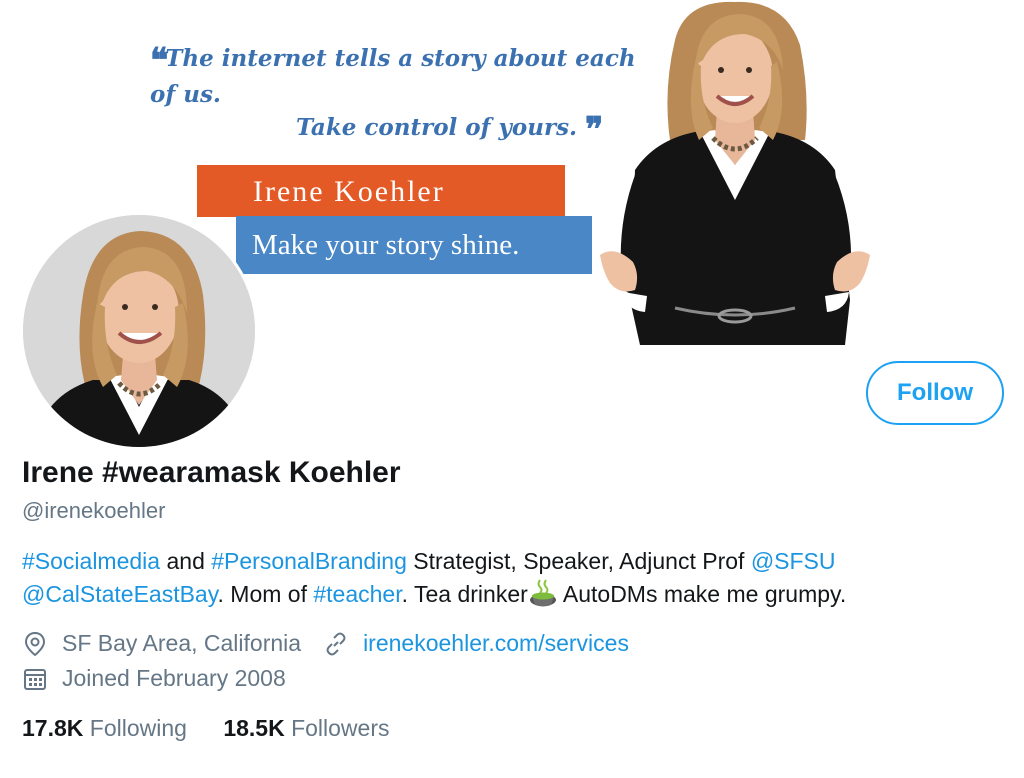 This screenshot has width=1024, height=778. Describe the element at coordinates (357, 594) in the screenshot. I see `hashtag-teacher-link: #teacher` at that location.